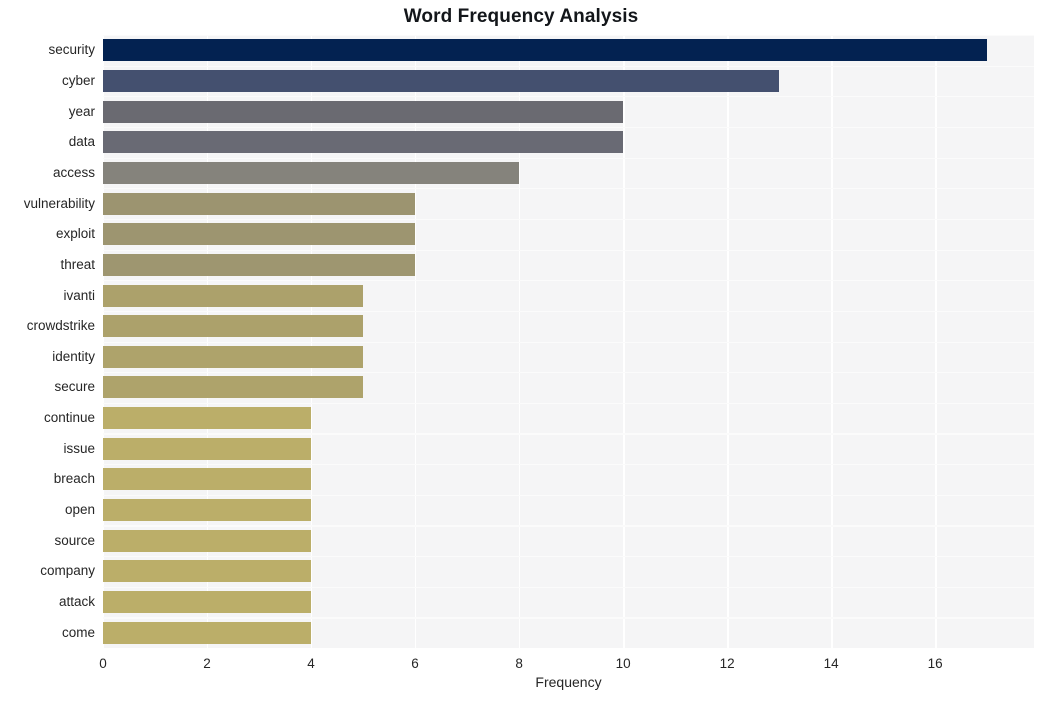  I want to click on bar-data, so click(363, 142).